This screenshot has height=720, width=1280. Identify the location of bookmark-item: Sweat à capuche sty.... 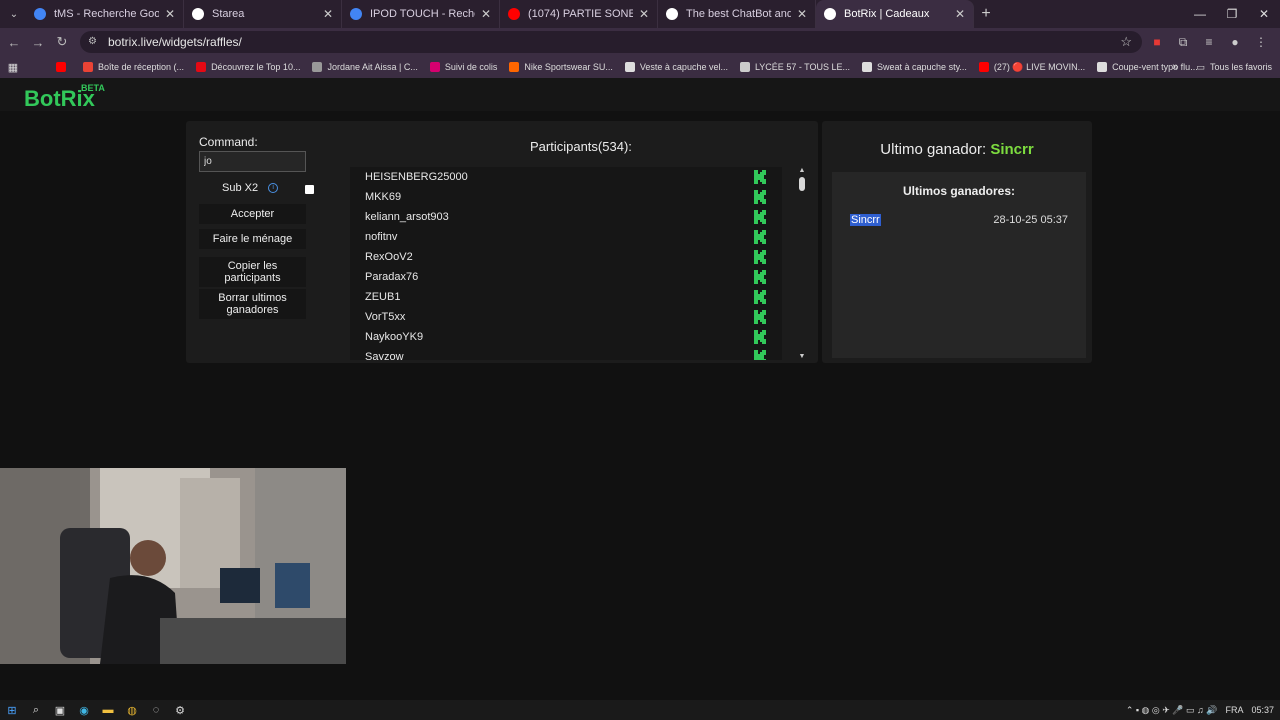
(914, 67).